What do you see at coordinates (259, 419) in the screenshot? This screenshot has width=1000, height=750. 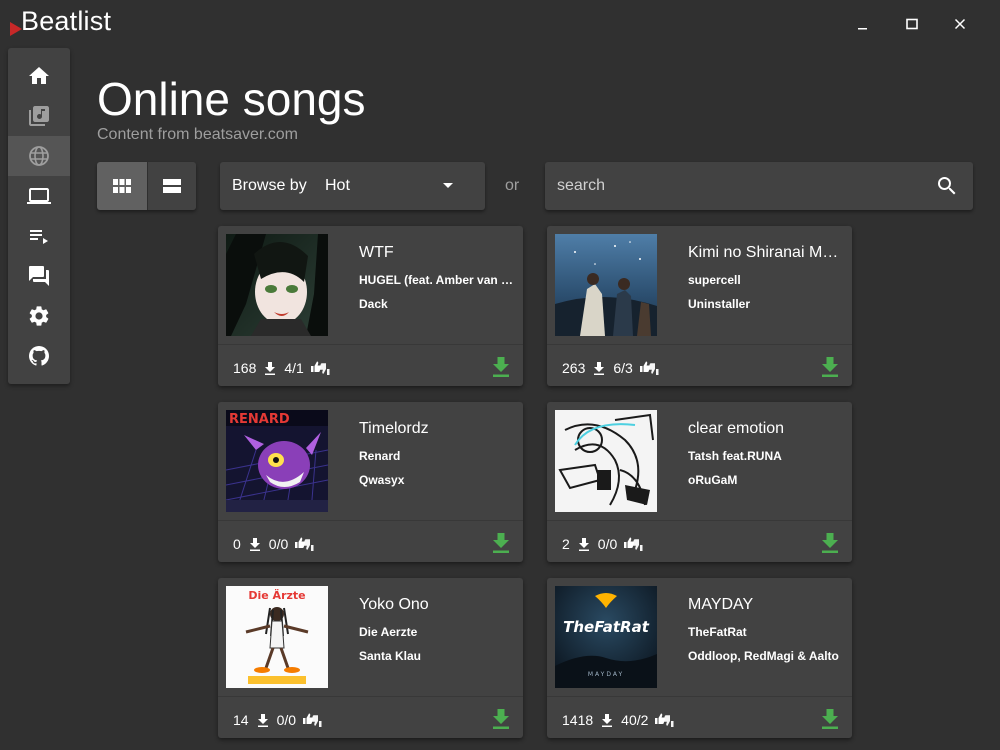 I see `cover-text: RENARD` at bounding box center [259, 419].